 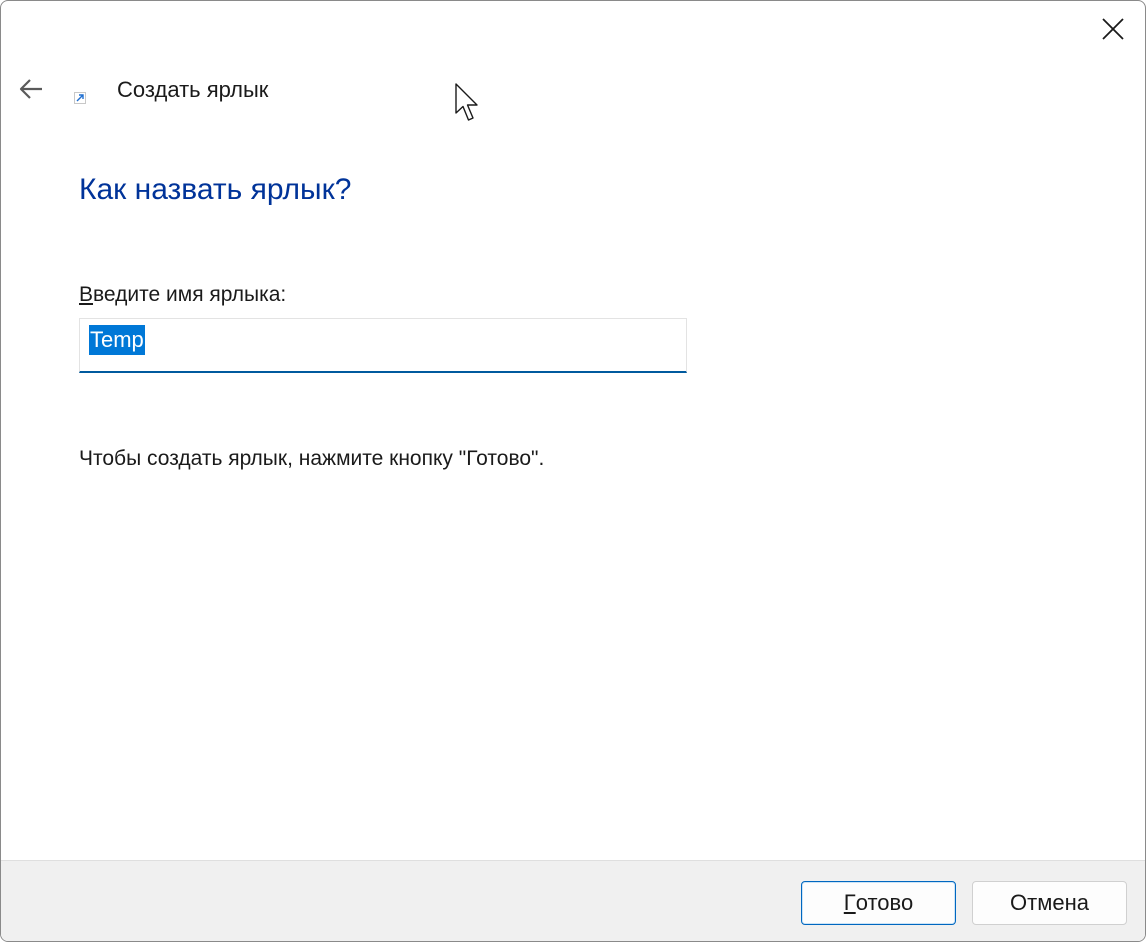 I want to click on close-button, so click(x=1113, y=29).